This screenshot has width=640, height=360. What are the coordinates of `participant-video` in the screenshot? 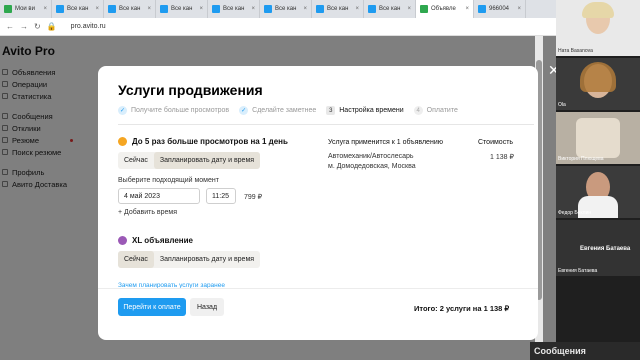 It's located at (598, 138).